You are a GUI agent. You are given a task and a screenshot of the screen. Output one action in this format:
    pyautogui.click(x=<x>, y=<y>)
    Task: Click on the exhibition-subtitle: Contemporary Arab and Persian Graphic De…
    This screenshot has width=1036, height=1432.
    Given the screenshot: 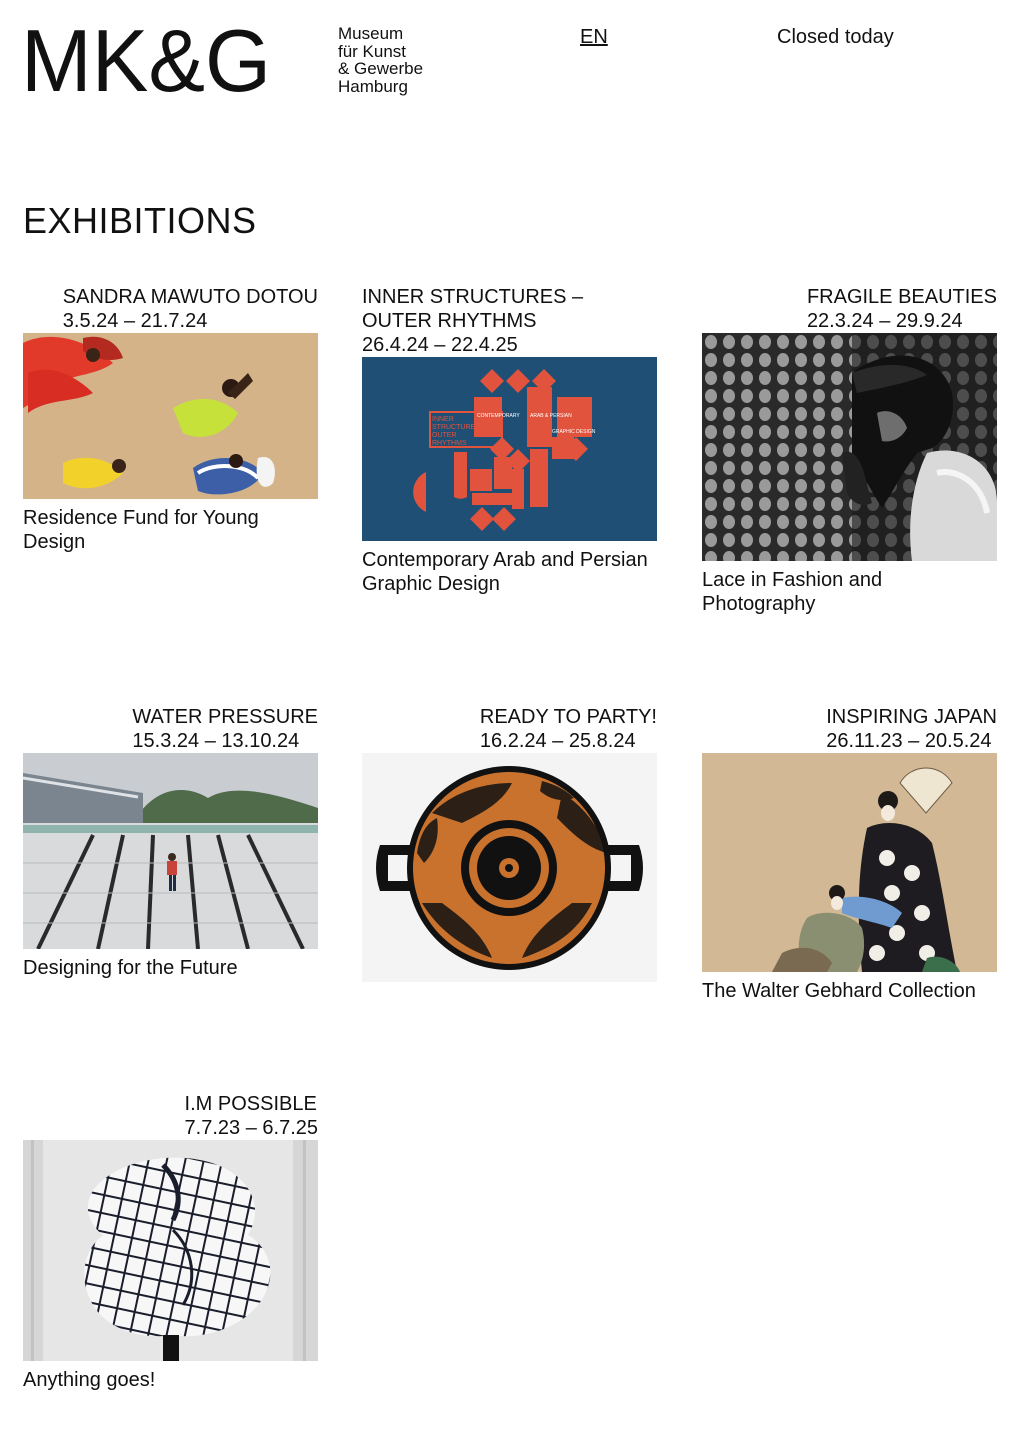 What is the action you would take?
    pyautogui.click(x=505, y=572)
    